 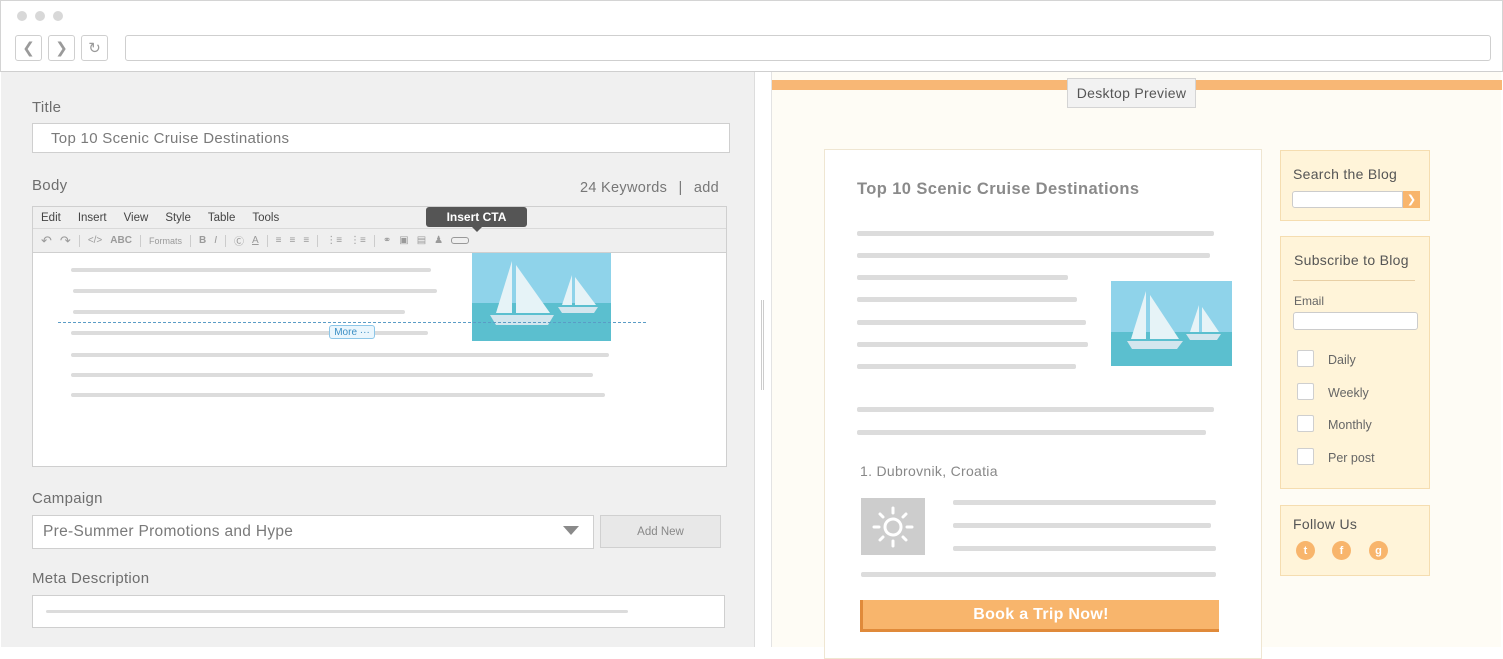 I want to click on add-new-button: Add New, so click(x=660, y=531).